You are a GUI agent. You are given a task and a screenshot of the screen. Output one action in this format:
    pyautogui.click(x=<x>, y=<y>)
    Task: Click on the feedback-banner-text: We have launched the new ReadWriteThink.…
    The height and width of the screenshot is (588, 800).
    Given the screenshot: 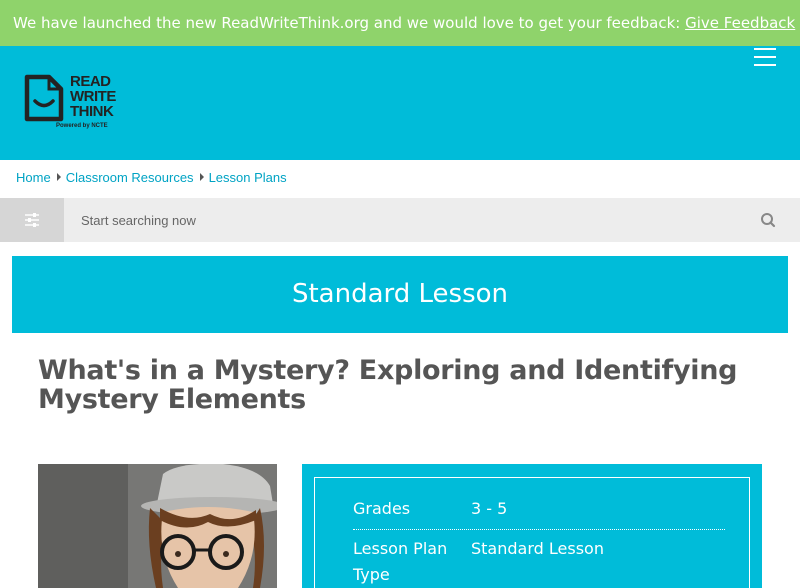 What is the action you would take?
    pyautogui.click(x=349, y=23)
    